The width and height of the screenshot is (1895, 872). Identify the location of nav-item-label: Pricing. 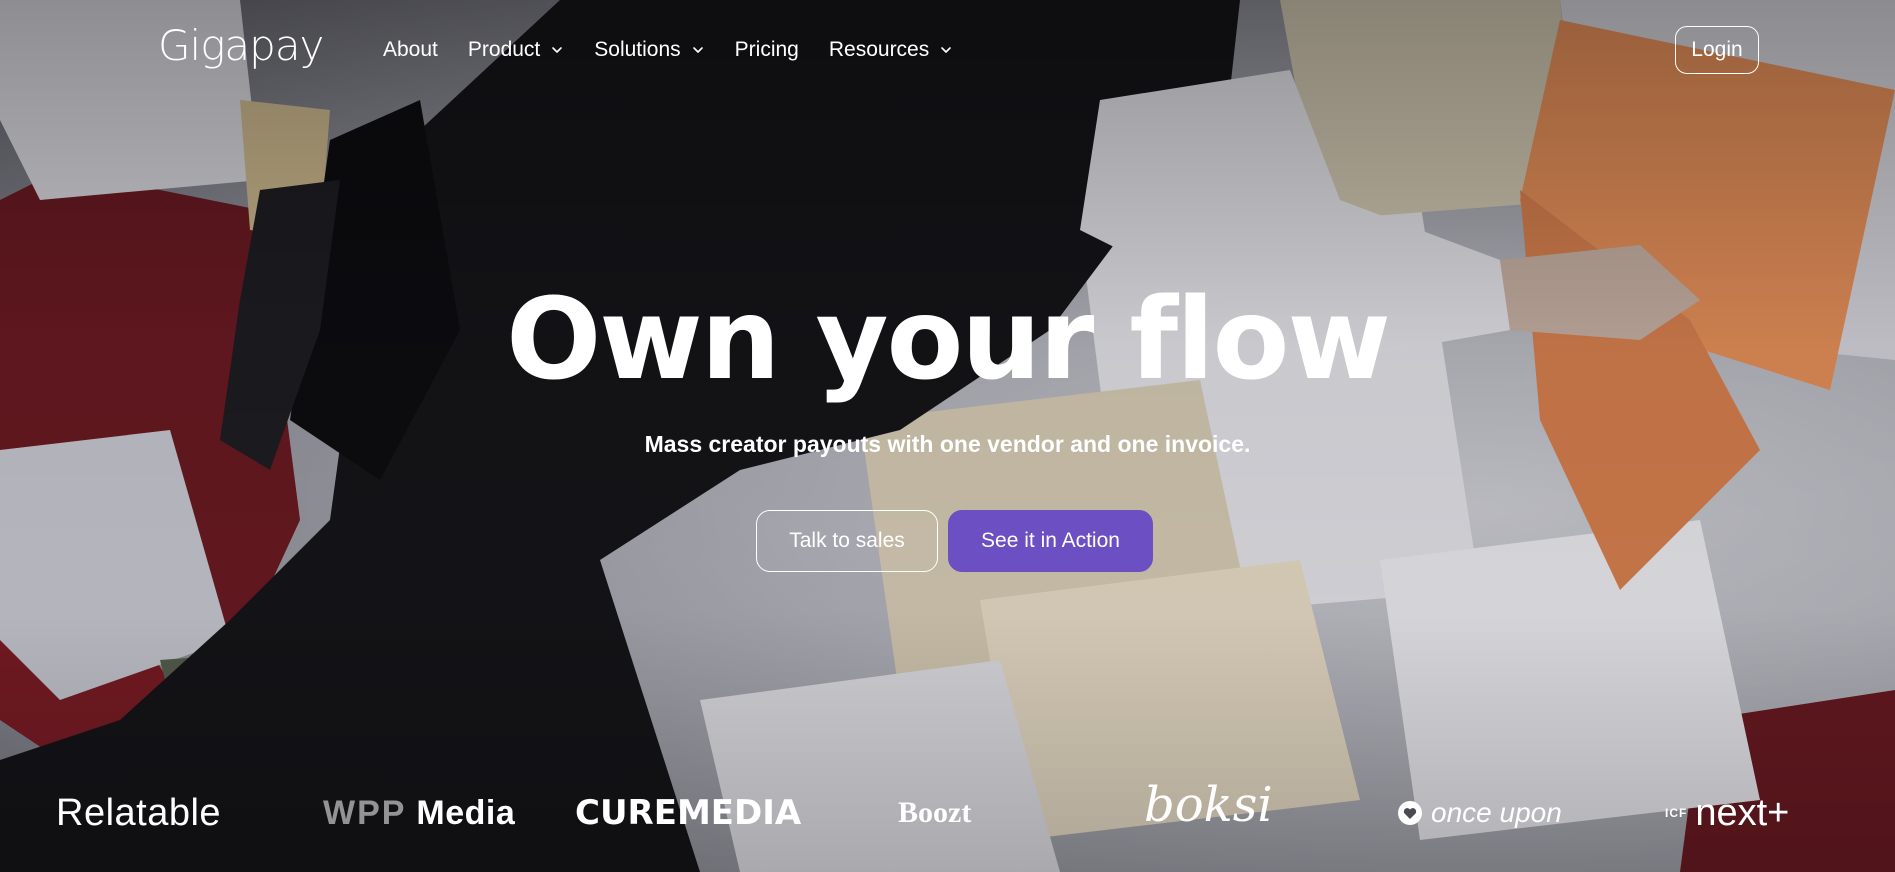
(766, 49).